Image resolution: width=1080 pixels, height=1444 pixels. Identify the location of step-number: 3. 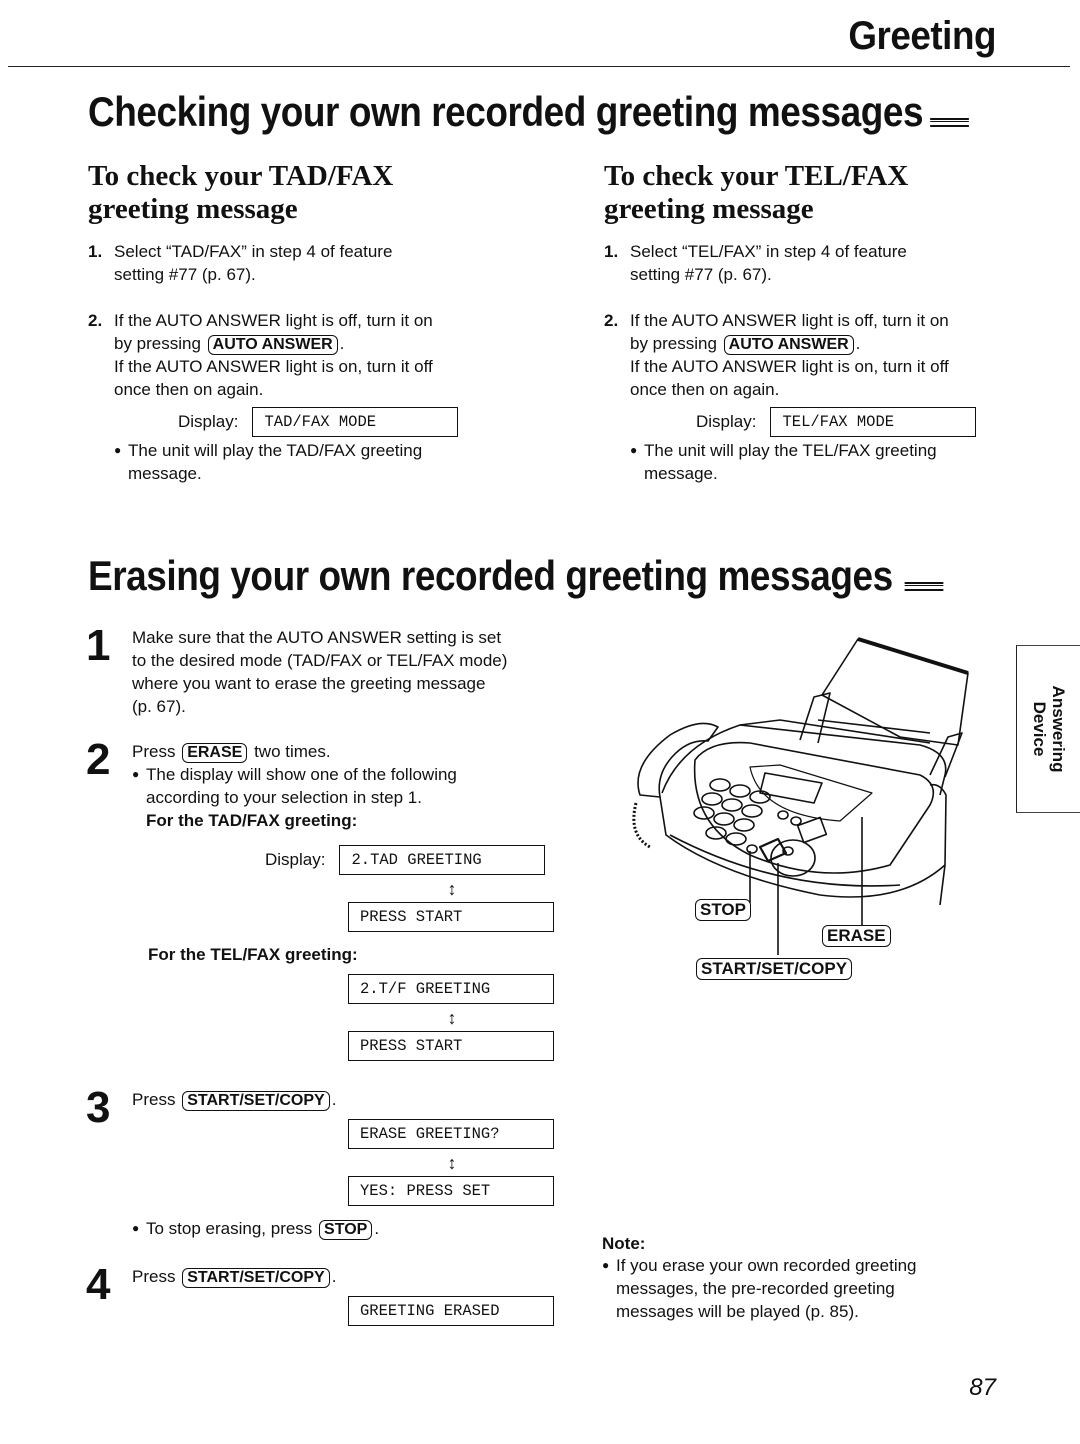
(98, 1107).